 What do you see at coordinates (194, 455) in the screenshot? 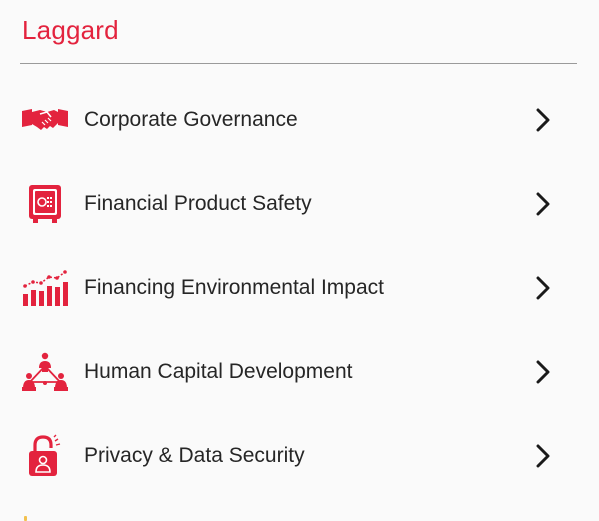
I see `item-label: Privacy & Data Security` at bounding box center [194, 455].